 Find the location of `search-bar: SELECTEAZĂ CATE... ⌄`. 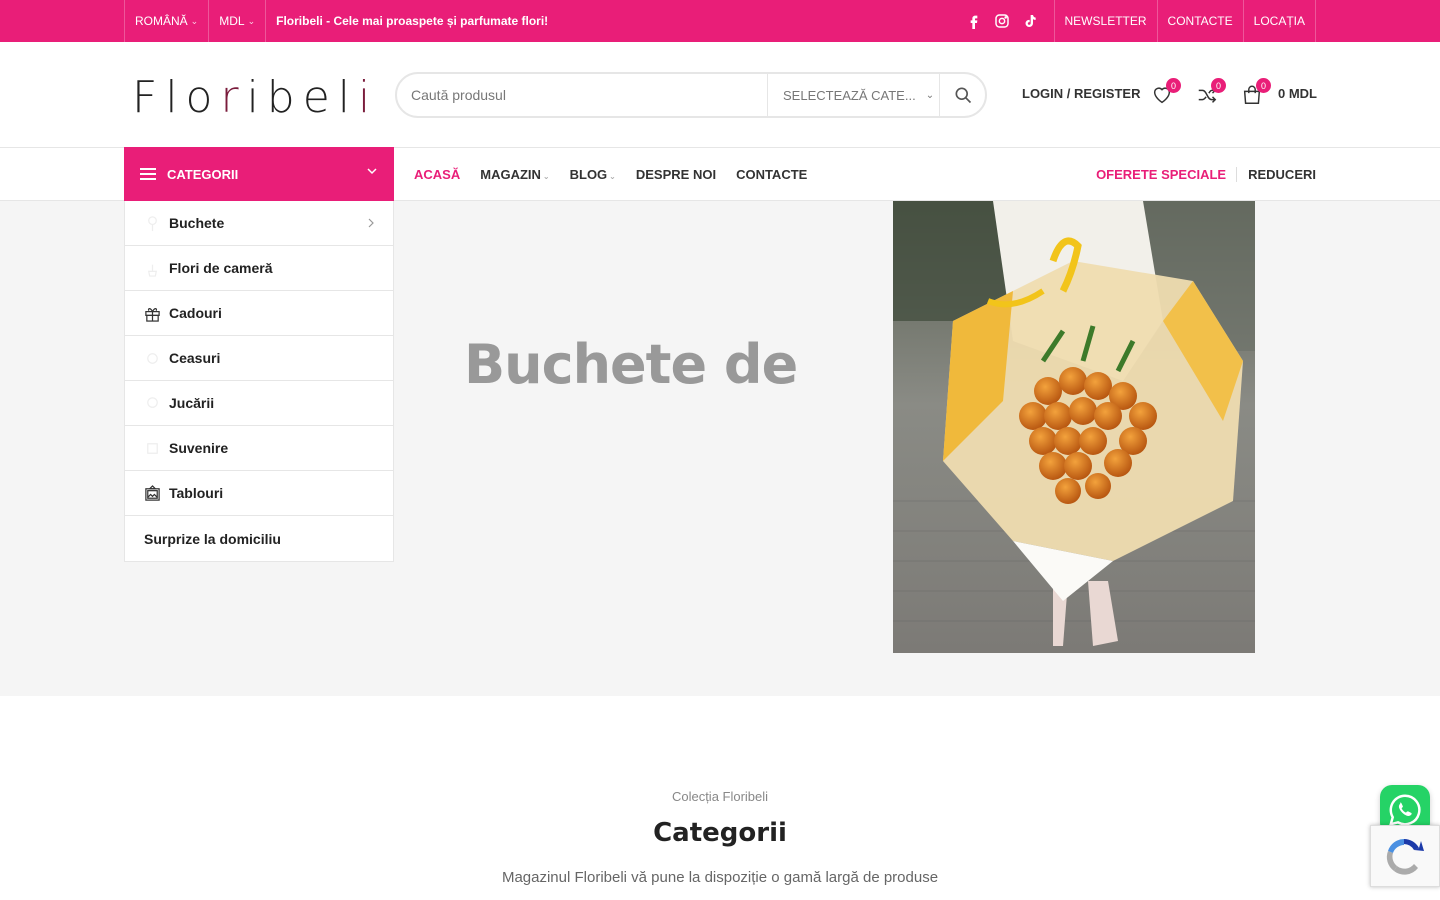

search-bar: SELECTEAZĂ CATE... ⌄ is located at coordinates (691, 95).